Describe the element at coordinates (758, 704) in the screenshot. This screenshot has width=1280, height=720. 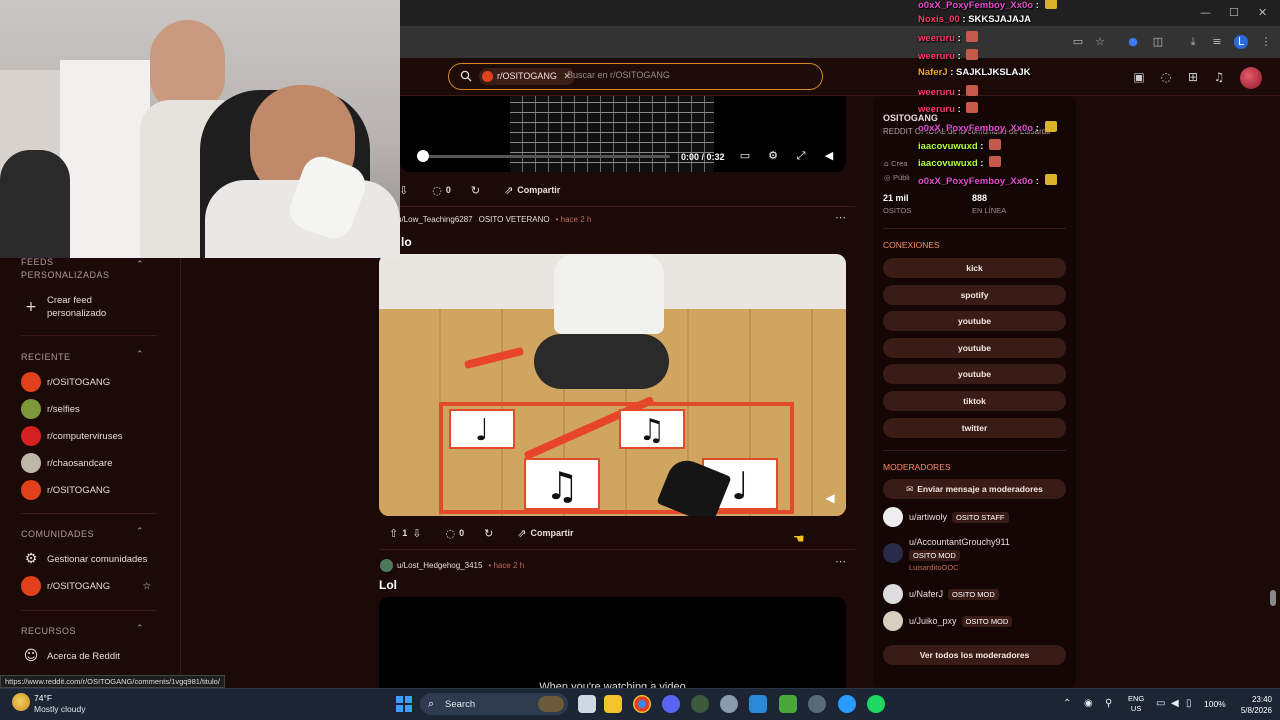
I see `photos-icon` at that location.